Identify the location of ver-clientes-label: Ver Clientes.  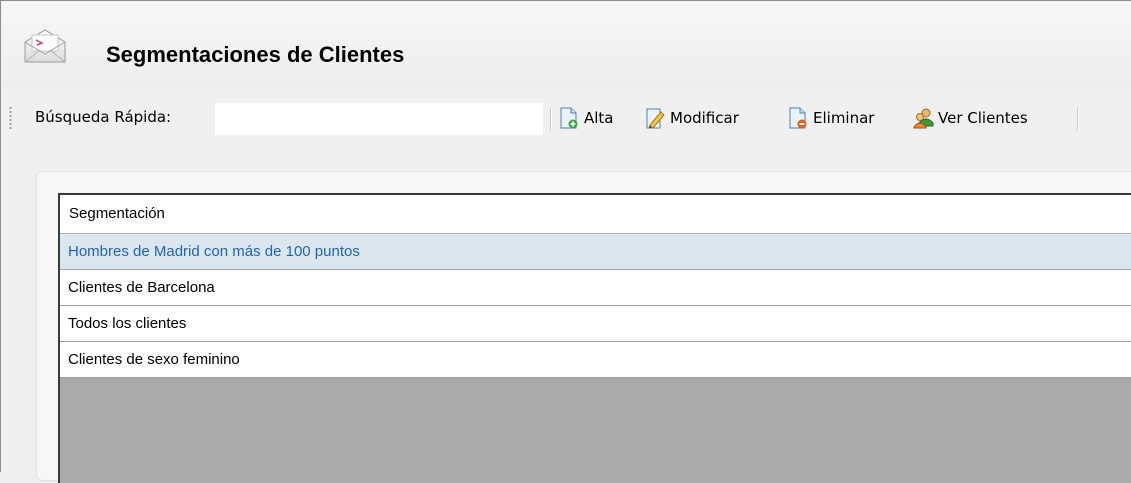
(983, 118).